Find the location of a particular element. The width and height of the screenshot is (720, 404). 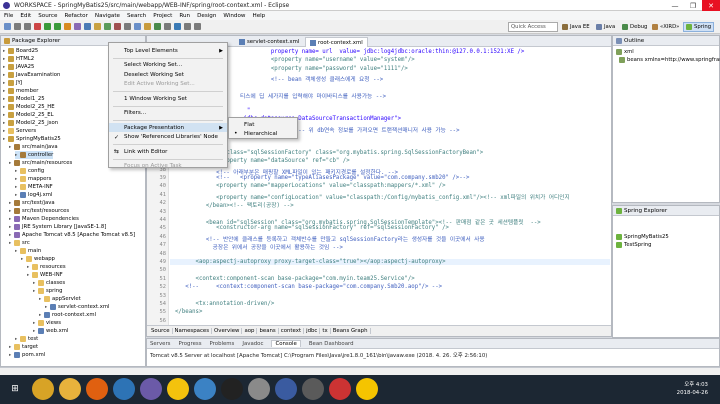

tree-item: ▸ config is located at coordinates (29, 171).